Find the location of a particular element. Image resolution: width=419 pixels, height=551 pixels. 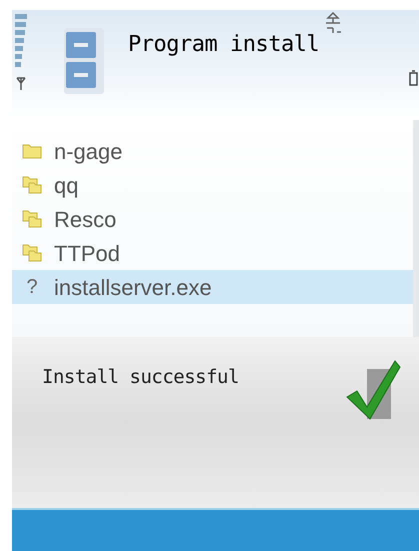

battery-icon is located at coordinates (414, 78).